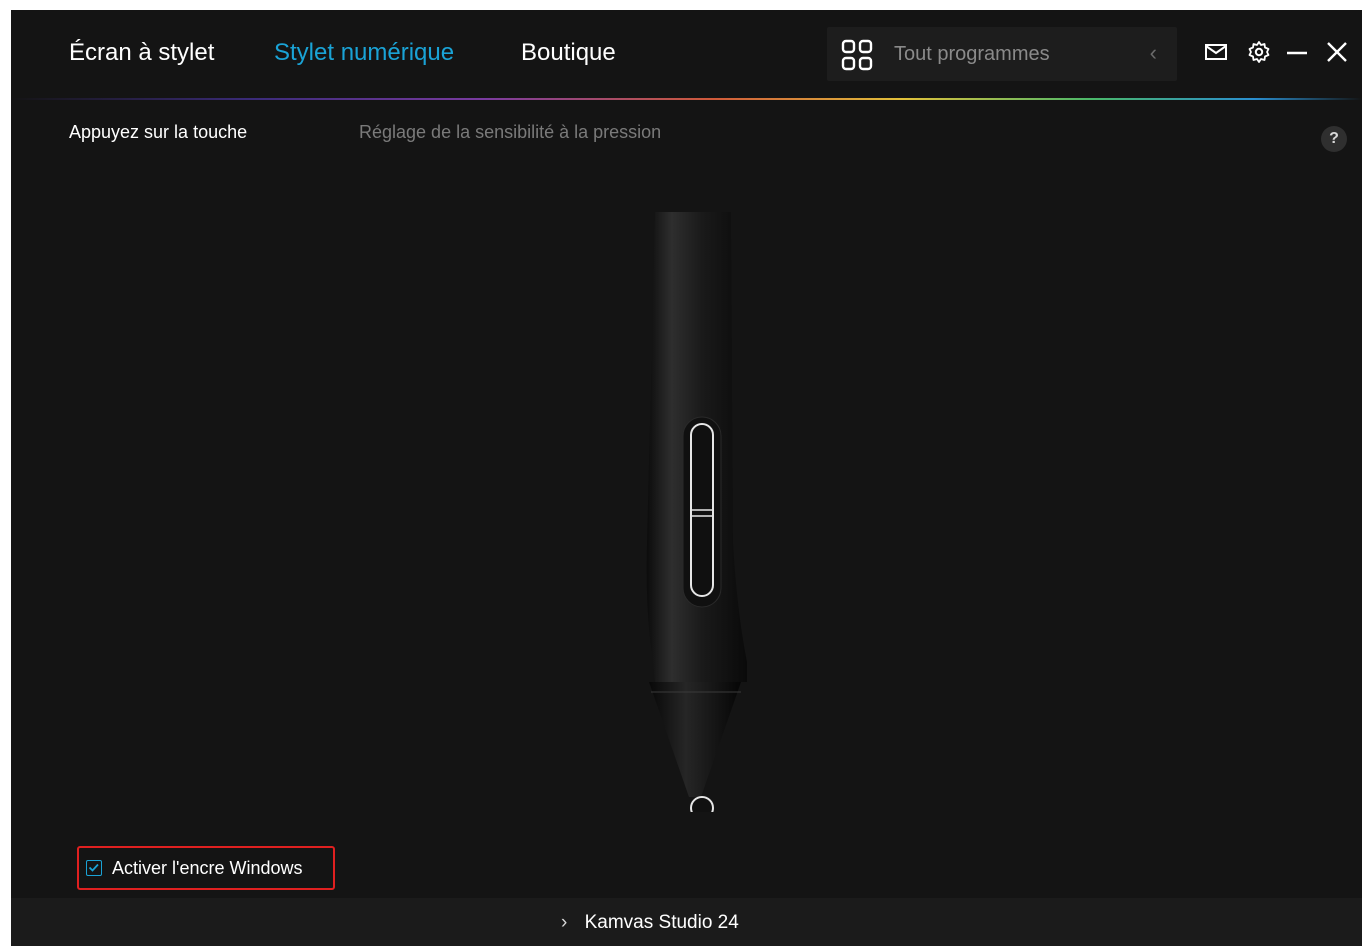  Describe the element at coordinates (564, 922) in the screenshot. I see `chevron-right-icon: ›` at that location.